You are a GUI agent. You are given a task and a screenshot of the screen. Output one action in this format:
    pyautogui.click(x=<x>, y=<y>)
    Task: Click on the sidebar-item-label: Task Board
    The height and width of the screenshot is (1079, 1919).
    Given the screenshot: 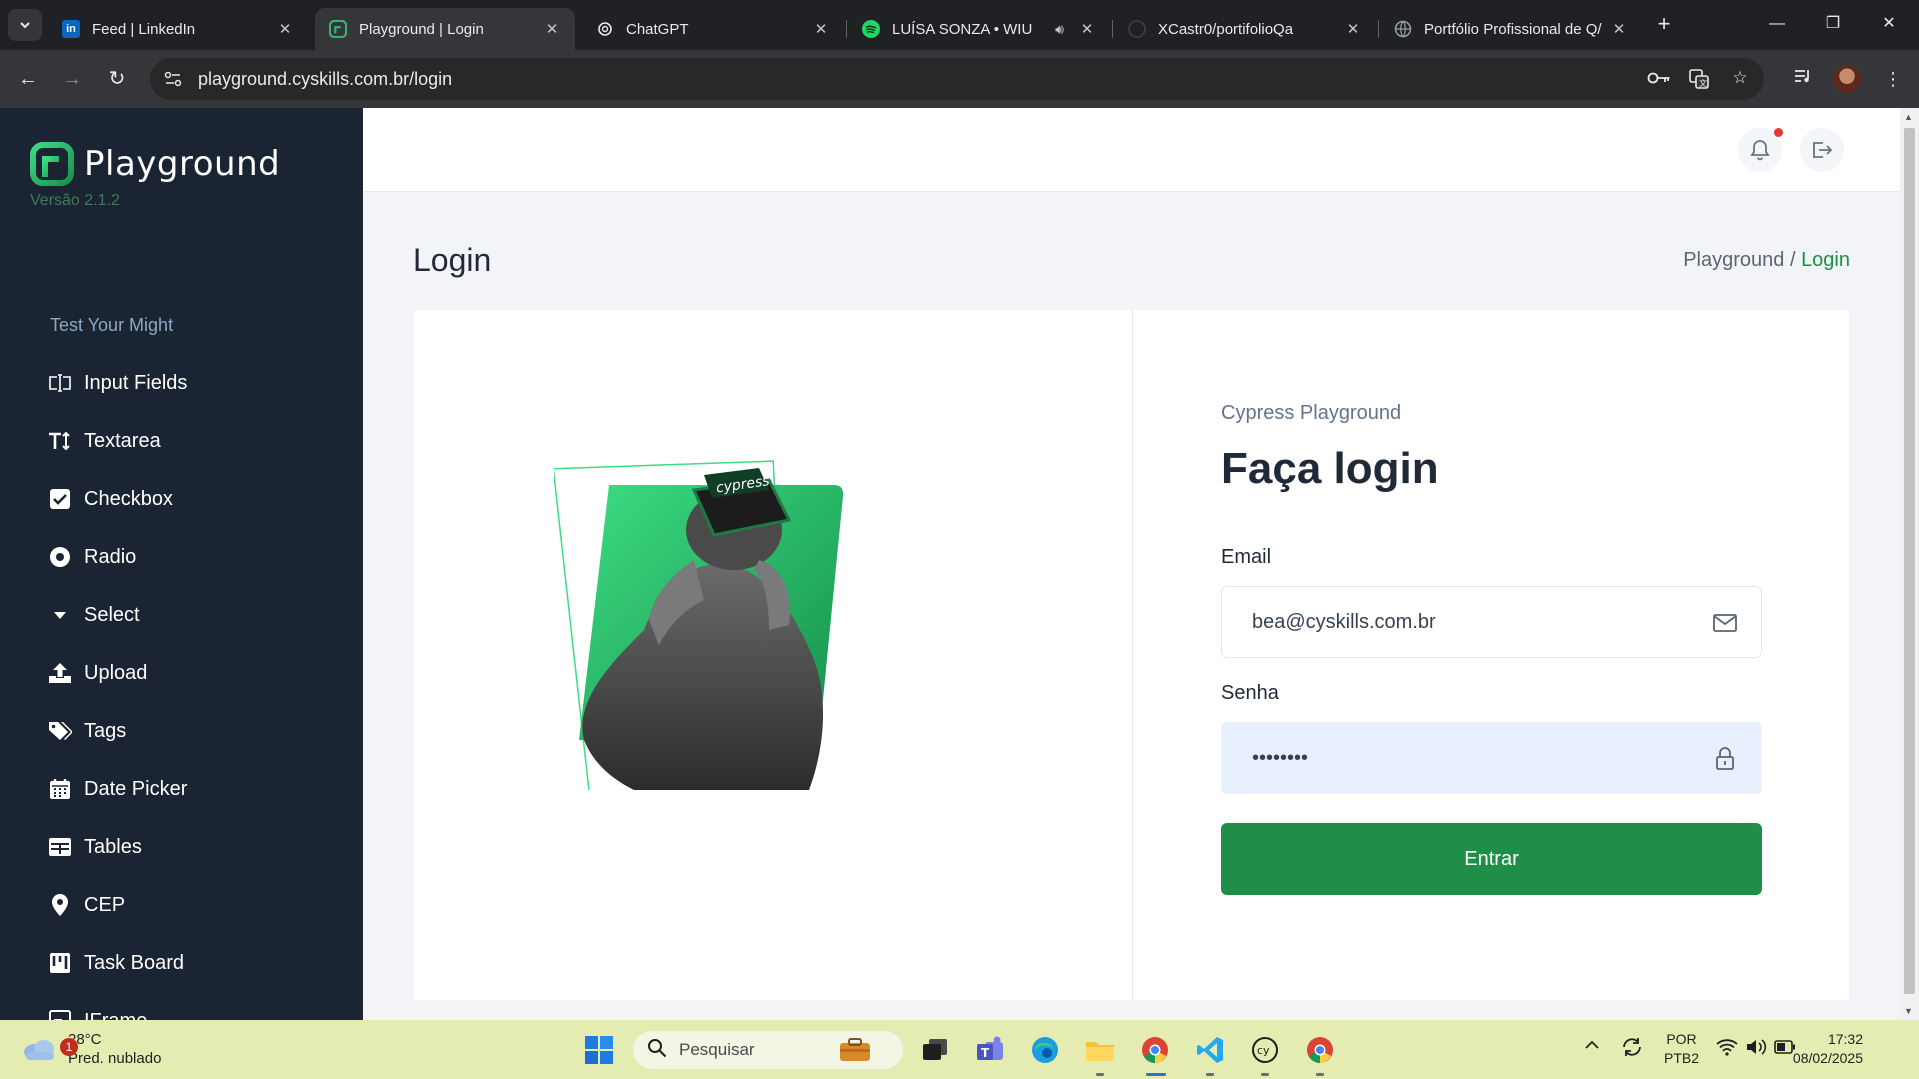 What is the action you would take?
    pyautogui.click(x=134, y=962)
    